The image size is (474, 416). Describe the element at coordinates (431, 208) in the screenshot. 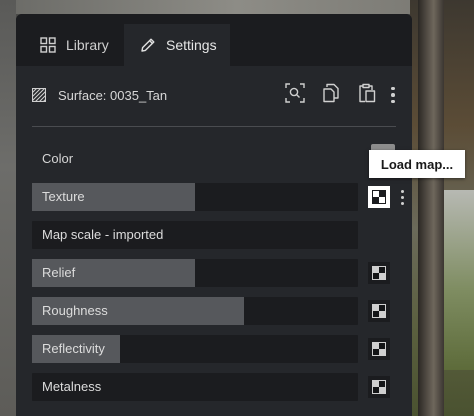

I see `scene-post` at that location.